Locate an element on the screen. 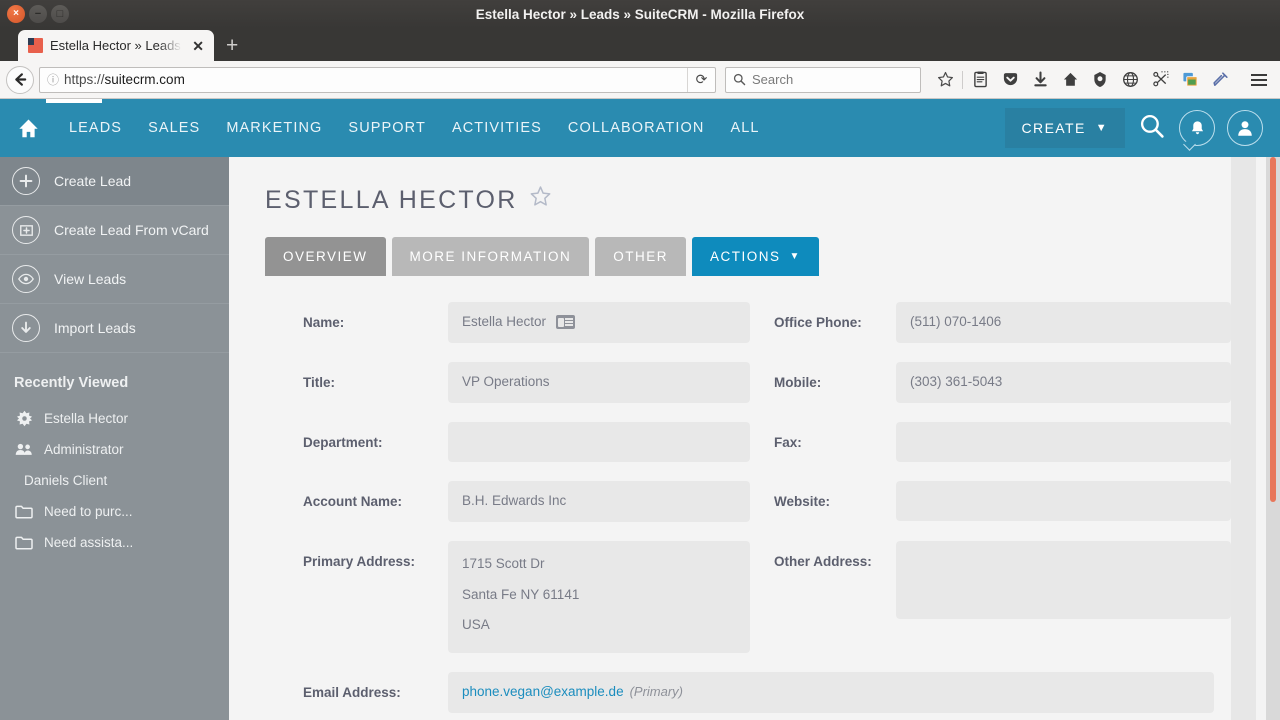 This screenshot has height=720, width=1280. search-icon is located at coordinates (739, 79).